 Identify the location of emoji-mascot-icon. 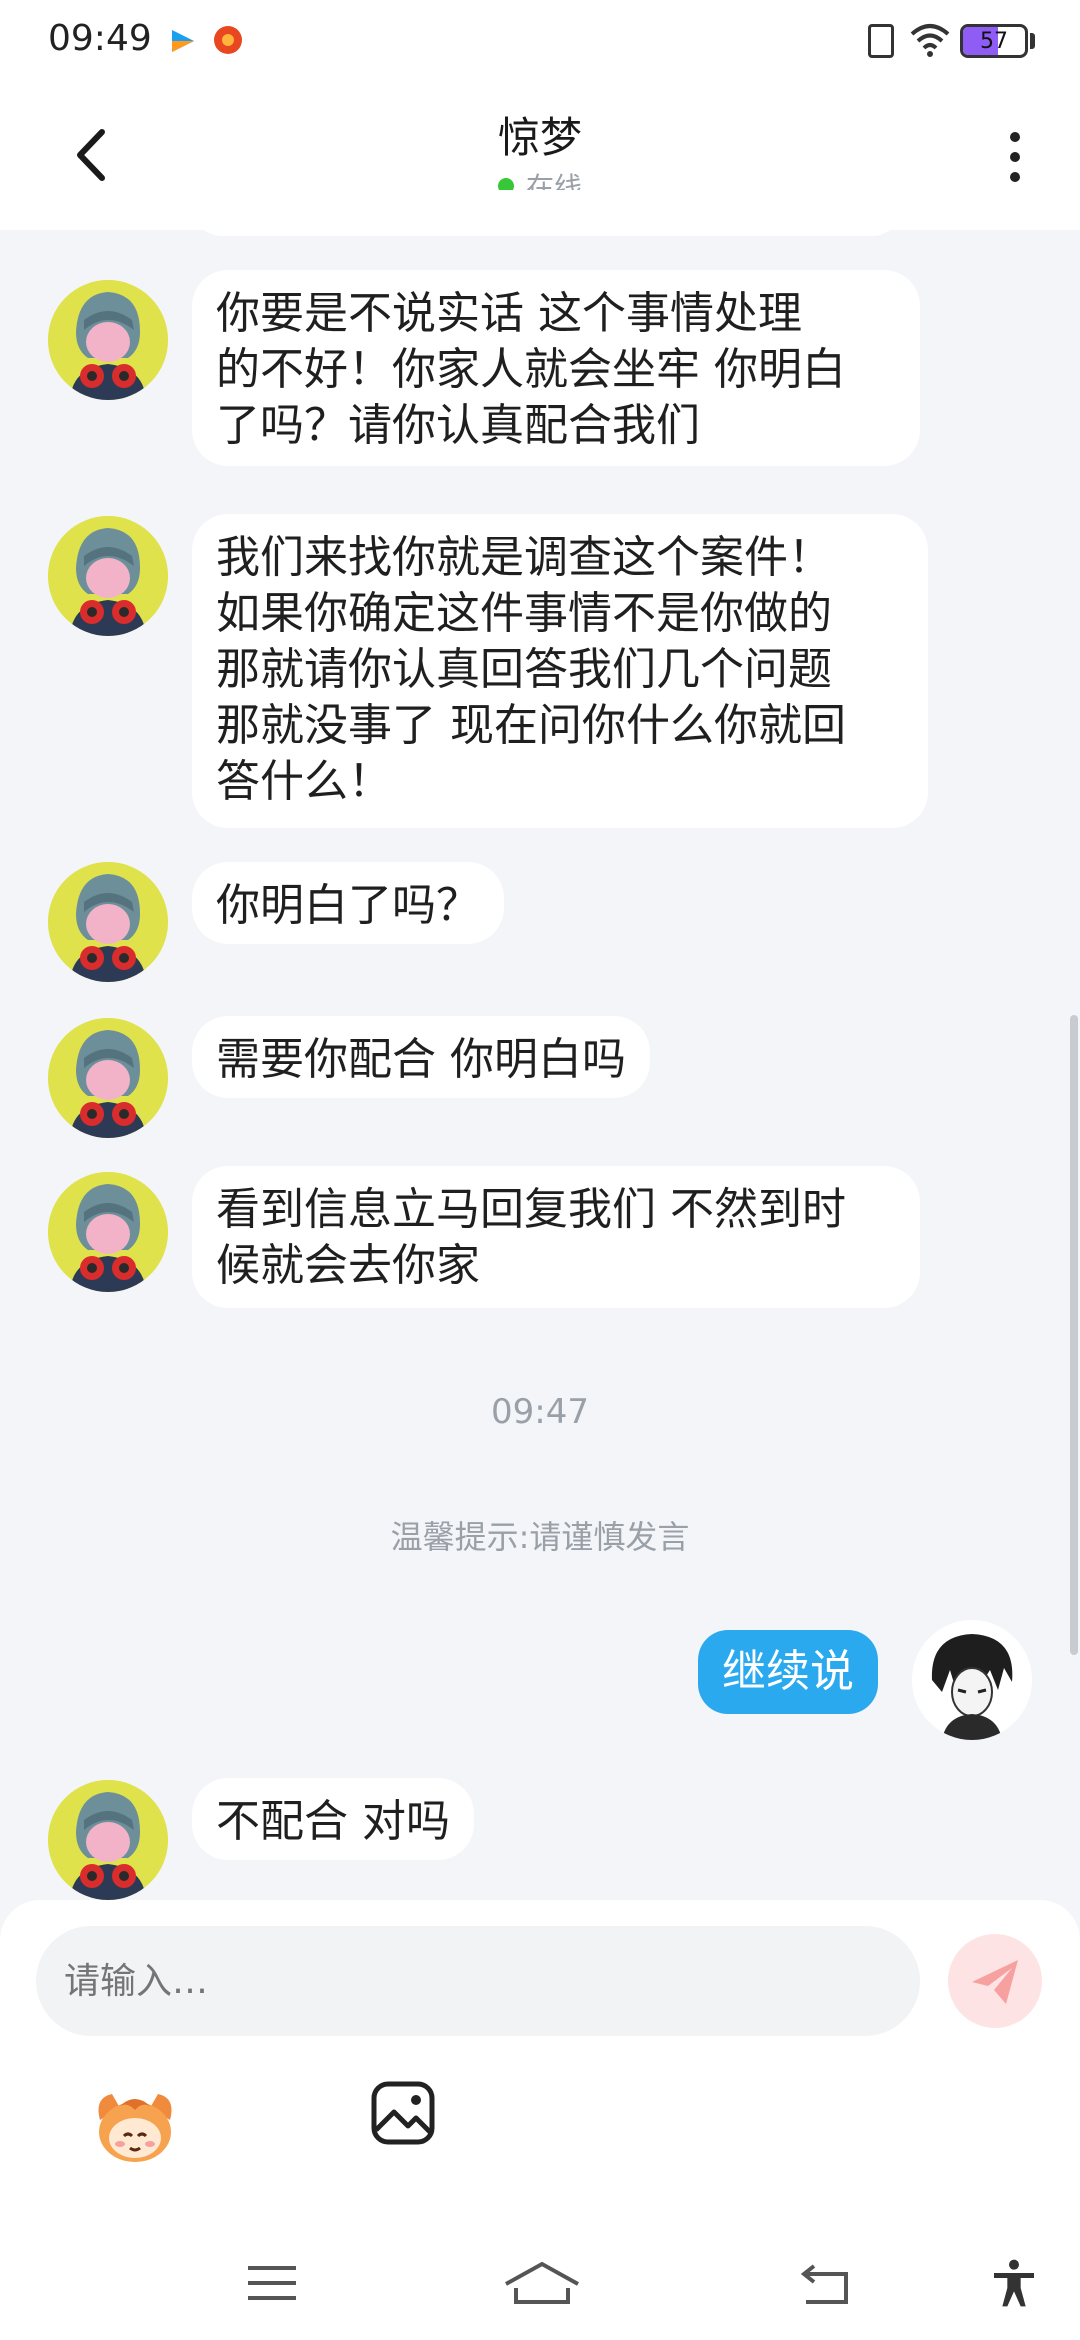
(135, 2128).